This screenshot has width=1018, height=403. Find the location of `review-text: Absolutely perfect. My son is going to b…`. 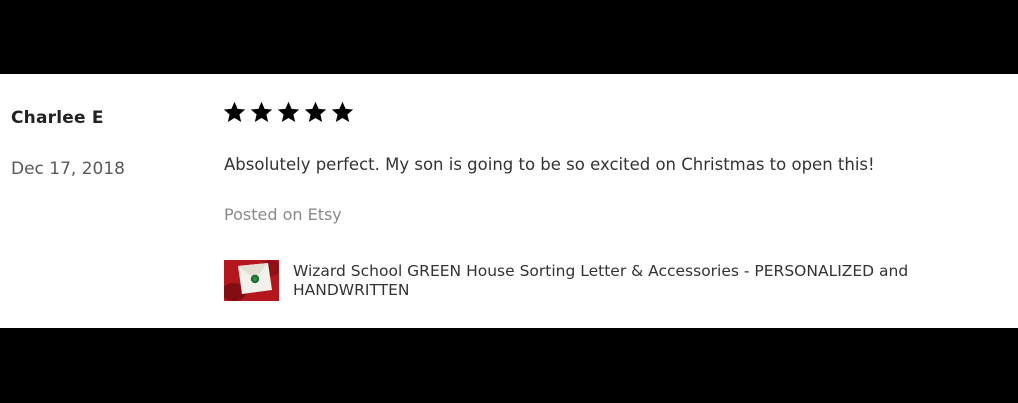

review-text: Absolutely perfect. My son is going to b… is located at coordinates (549, 164).